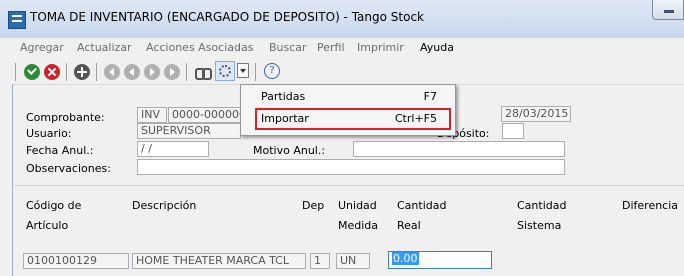  I want to click on actions-gear-button, so click(225, 71).